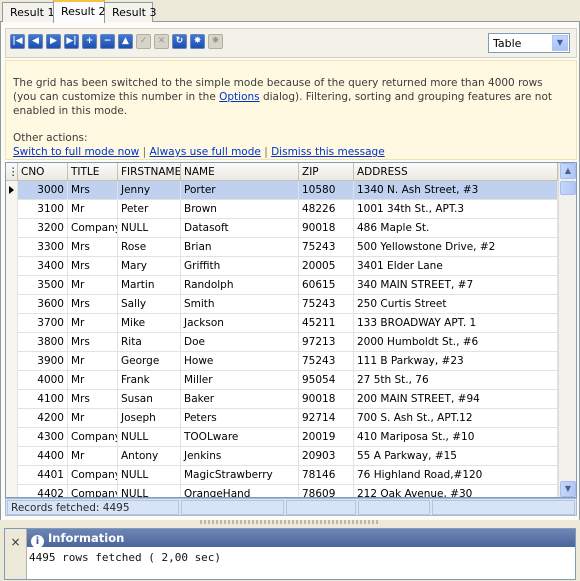  Describe the element at coordinates (43, 475) in the screenshot. I see `cell-cno: 4401` at that location.